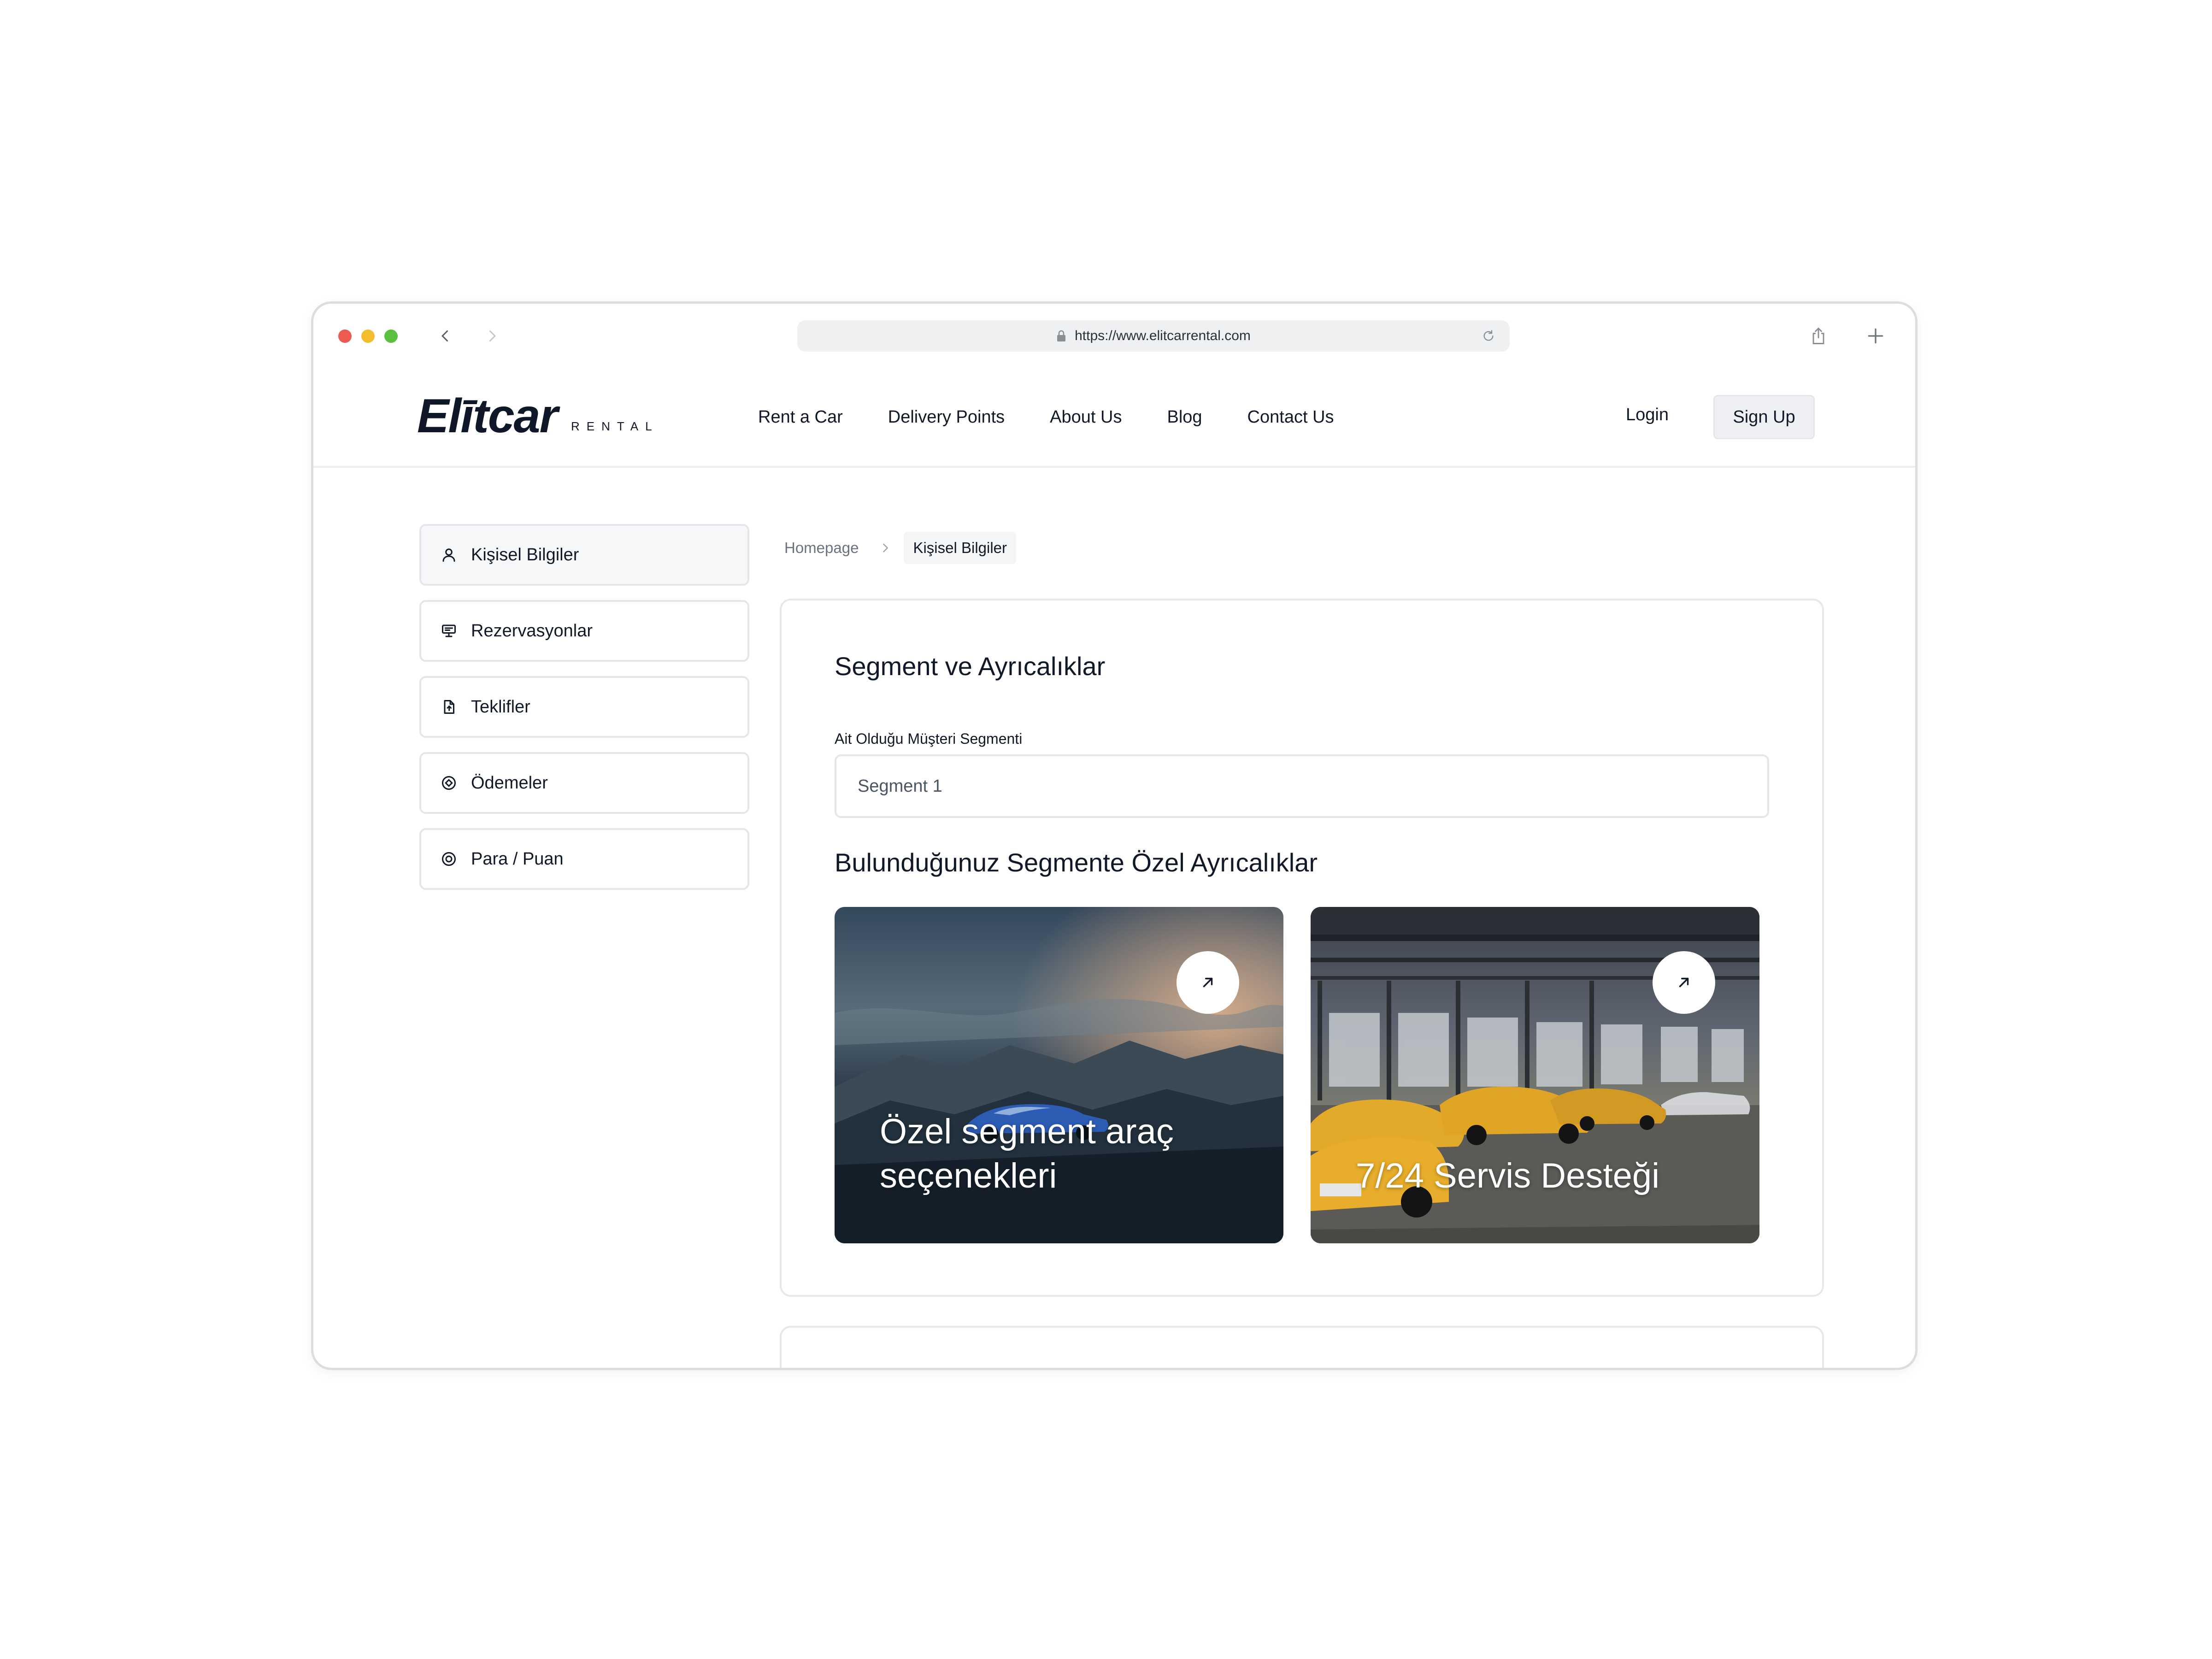  What do you see at coordinates (525, 555) in the screenshot?
I see `sidebar-item-label: Kişisel Bilgiler` at bounding box center [525, 555].